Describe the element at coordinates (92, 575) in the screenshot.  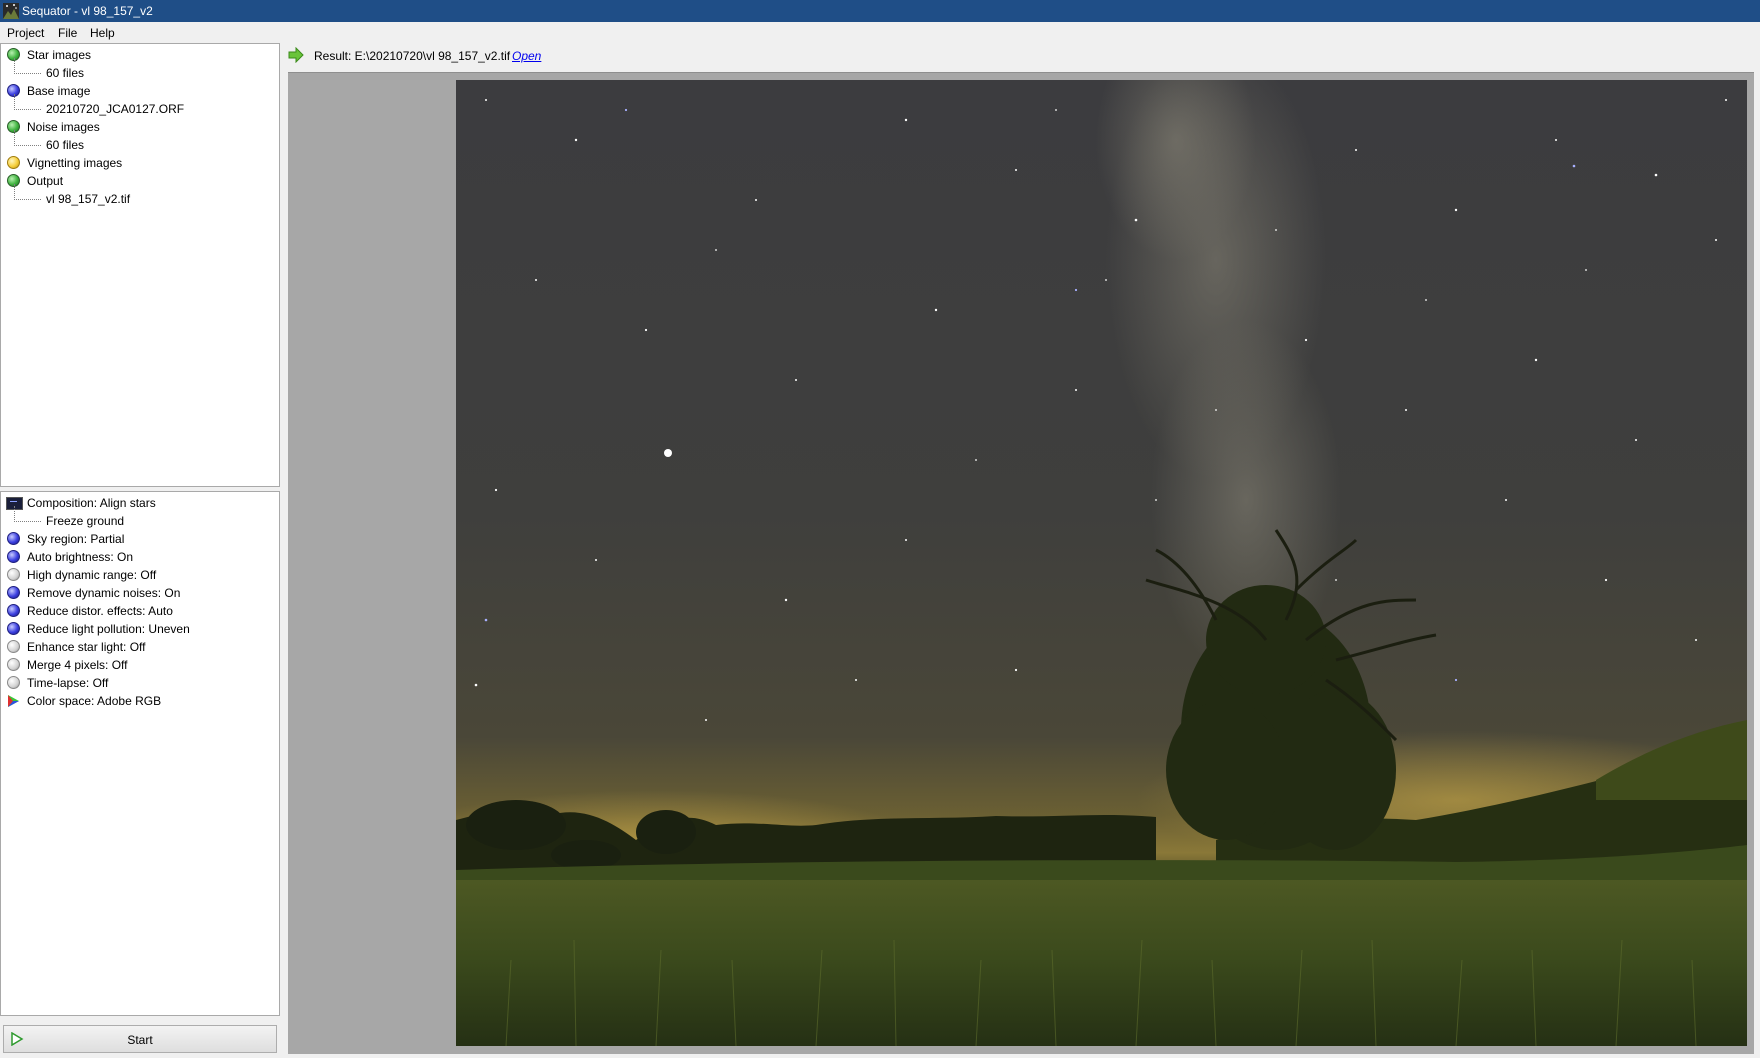
I see `setting-label: High dynamic range: Off` at that location.